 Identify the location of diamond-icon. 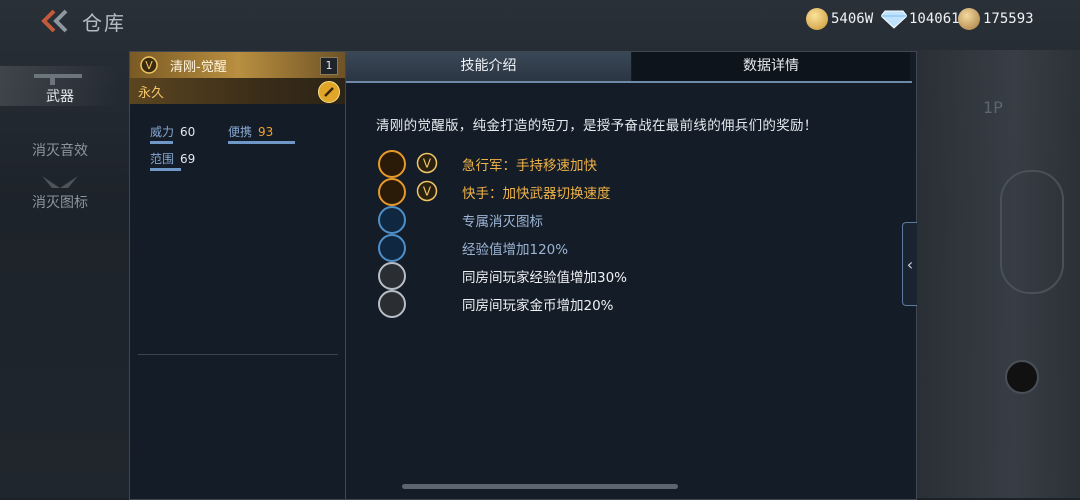
(894, 19).